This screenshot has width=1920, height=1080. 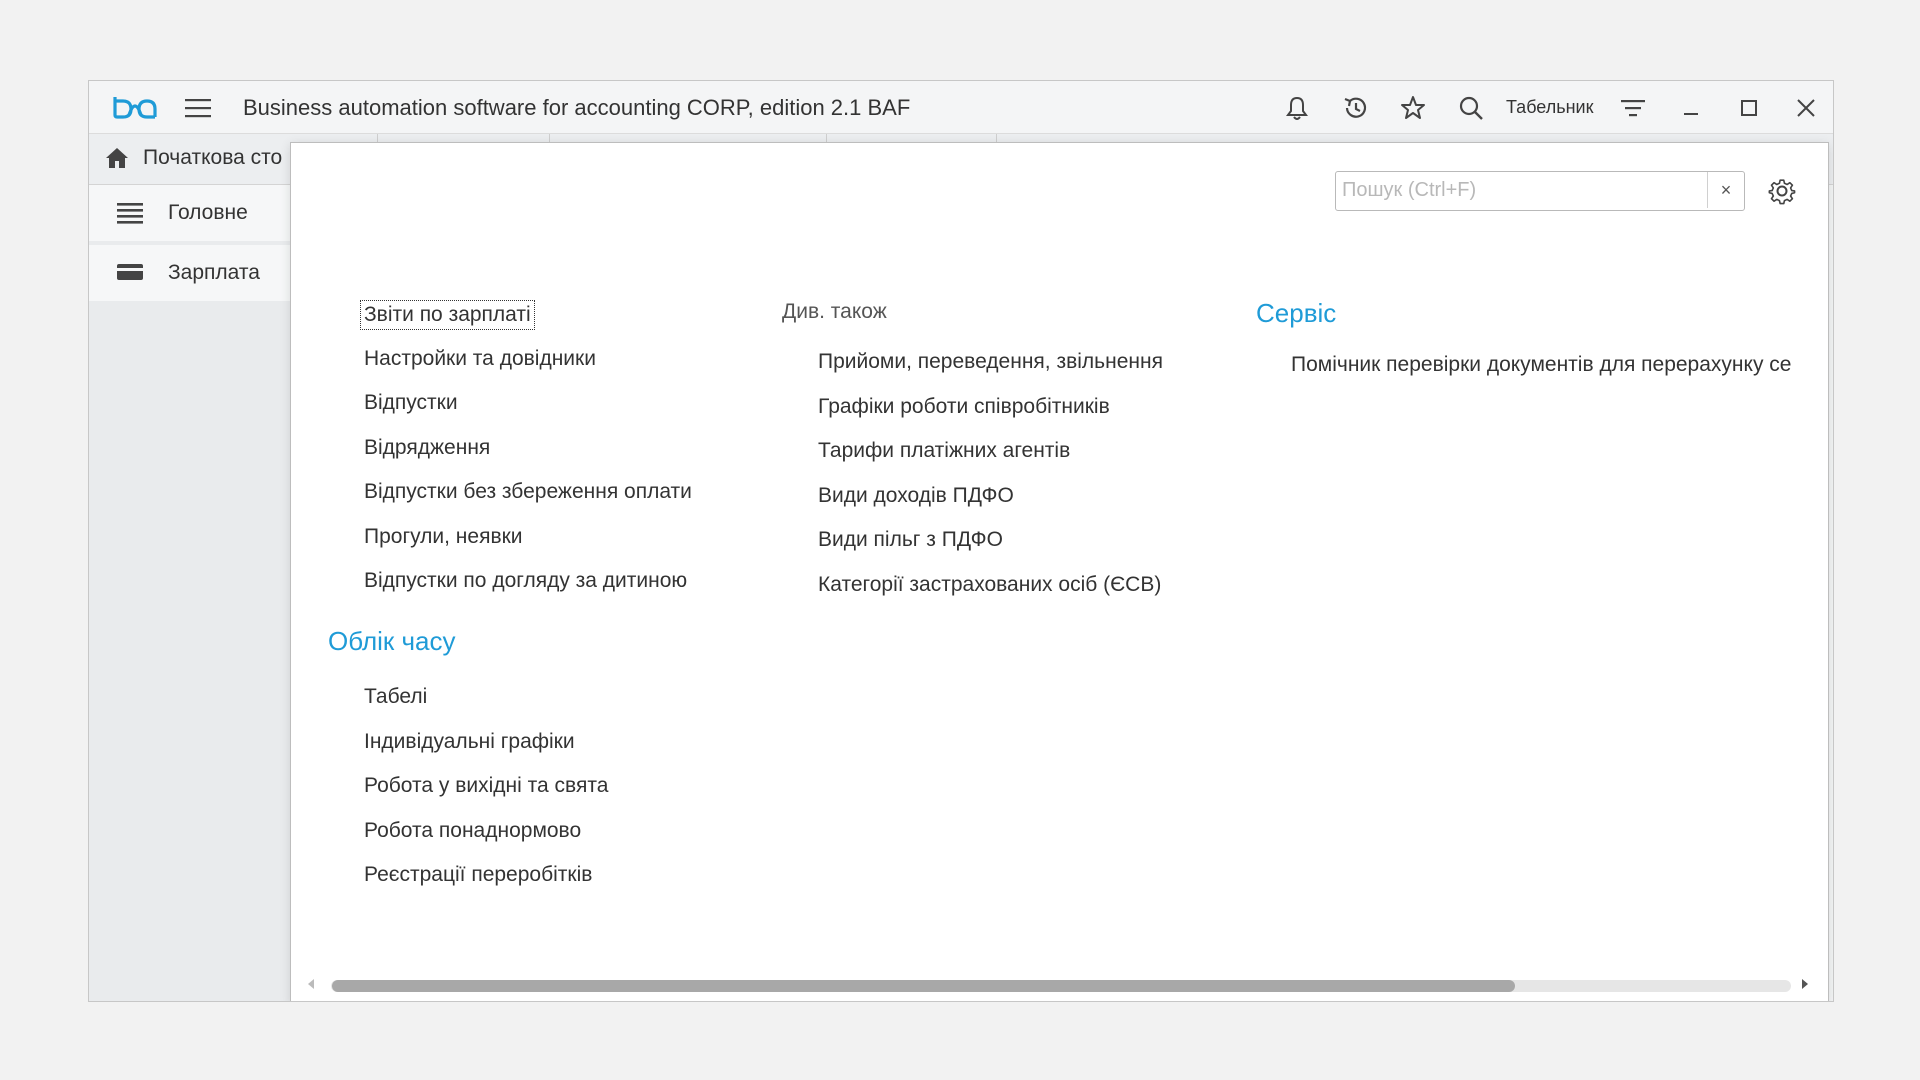 I want to click on history-icon, so click(x=1355, y=108).